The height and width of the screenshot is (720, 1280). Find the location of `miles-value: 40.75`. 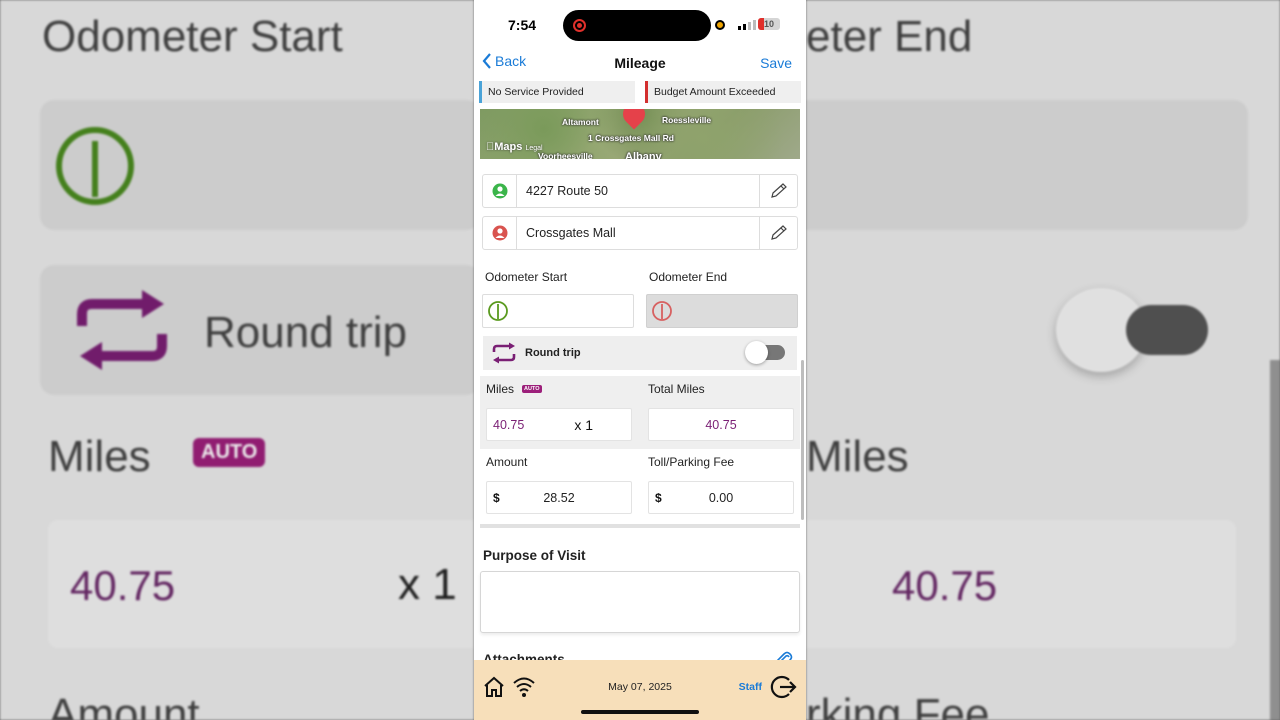

miles-value: 40.75 is located at coordinates (509, 424).